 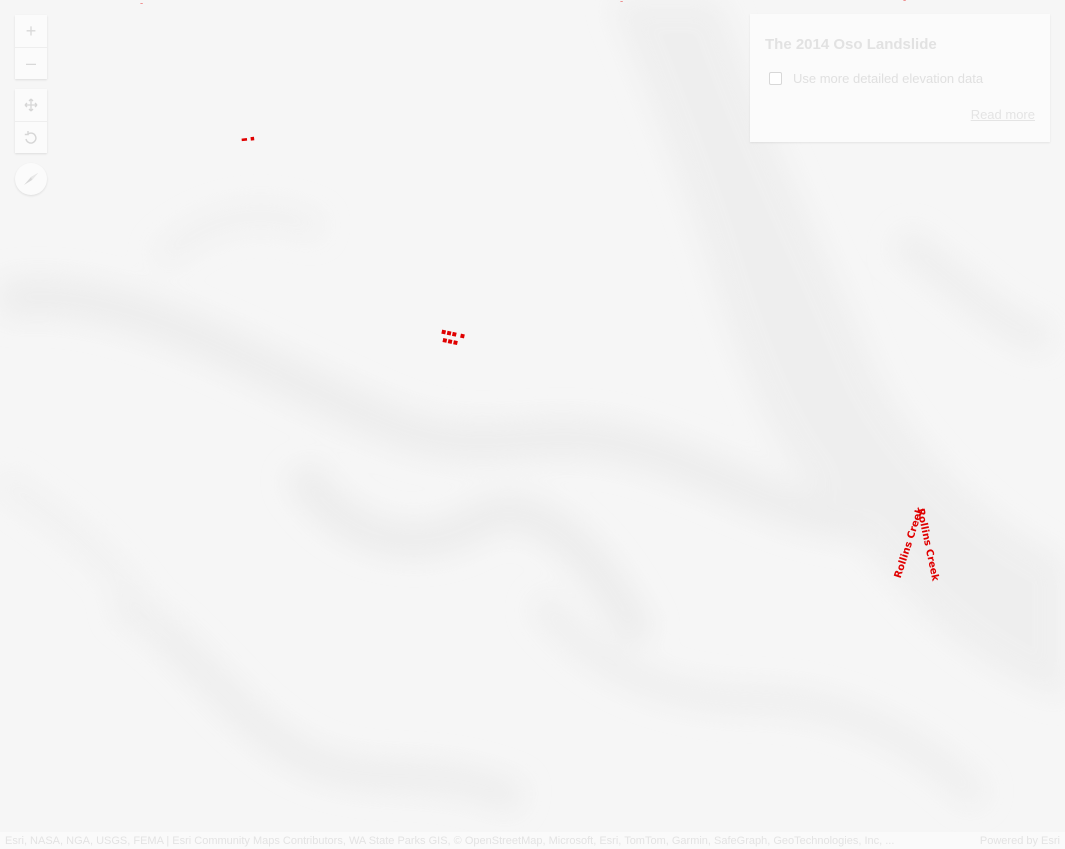 What do you see at coordinates (1020, 841) in the screenshot?
I see `powered-by-esri-link: Powered by Esri` at bounding box center [1020, 841].